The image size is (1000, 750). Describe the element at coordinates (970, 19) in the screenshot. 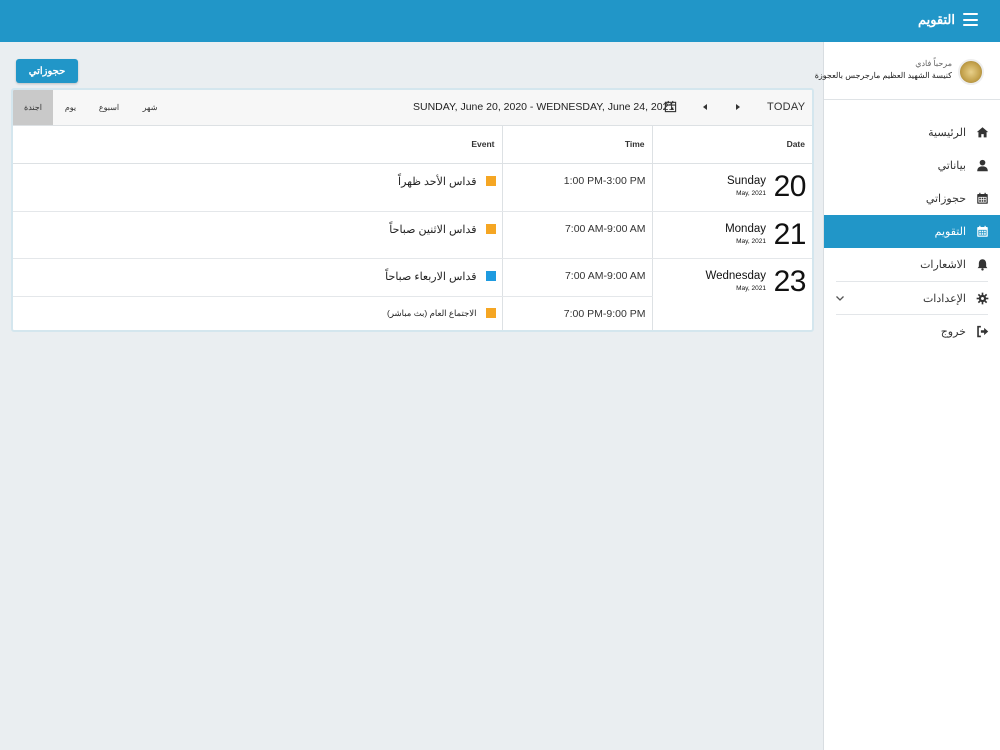

I see `hamburger-icon` at that location.